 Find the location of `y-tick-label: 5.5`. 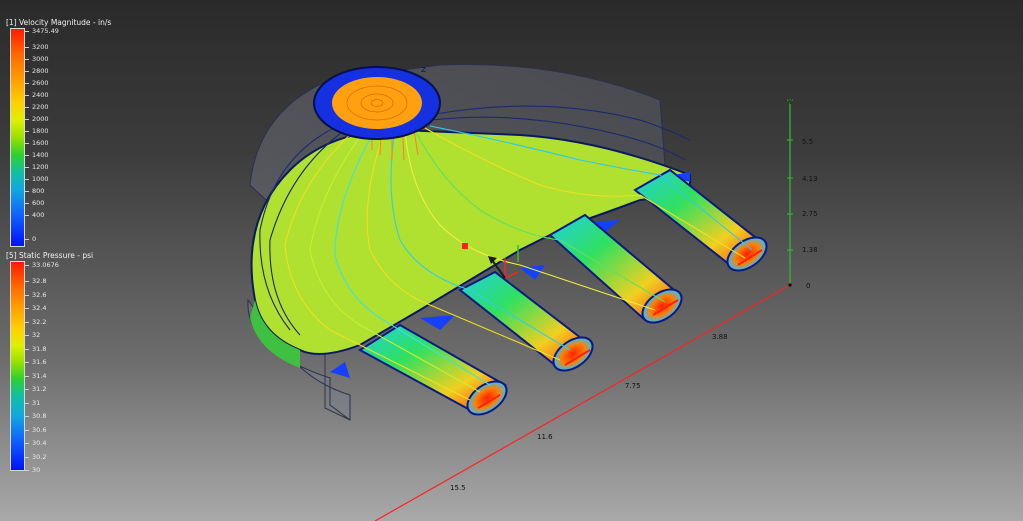

y-tick-label: 5.5 is located at coordinates (807, 142).